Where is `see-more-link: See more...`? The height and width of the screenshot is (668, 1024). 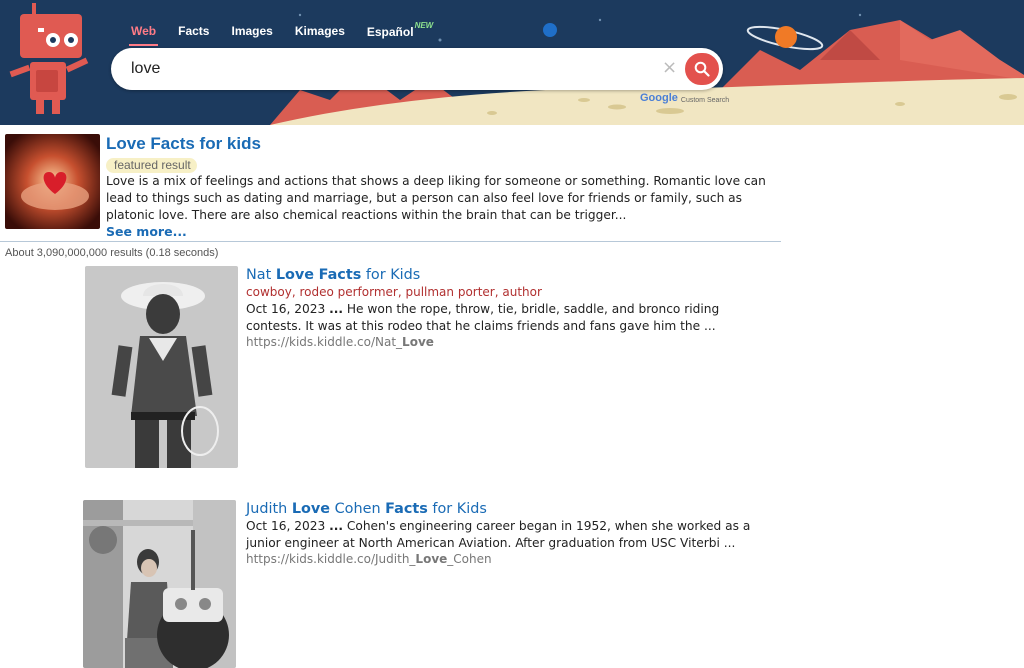 see-more-link: See more... is located at coordinates (443, 232).